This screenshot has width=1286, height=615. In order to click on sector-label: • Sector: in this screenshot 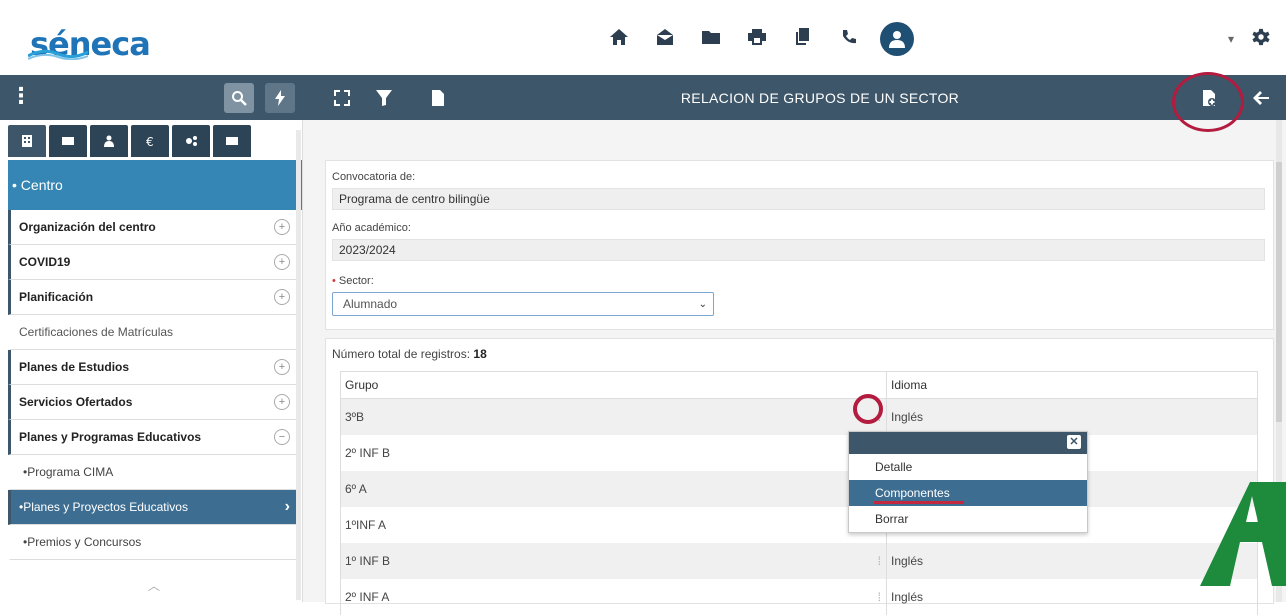, I will do `click(353, 281)`.